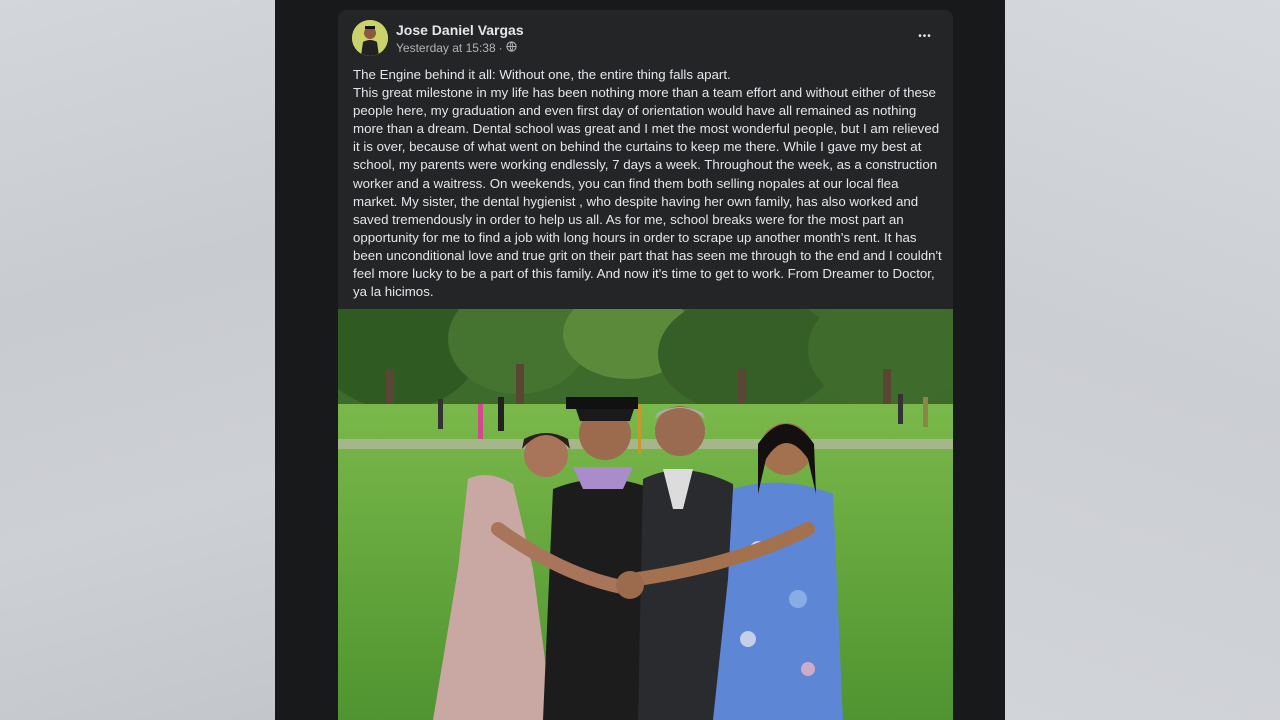  I want to click on post-timestamp: Yesterday at 15:38, so click(446, 48).